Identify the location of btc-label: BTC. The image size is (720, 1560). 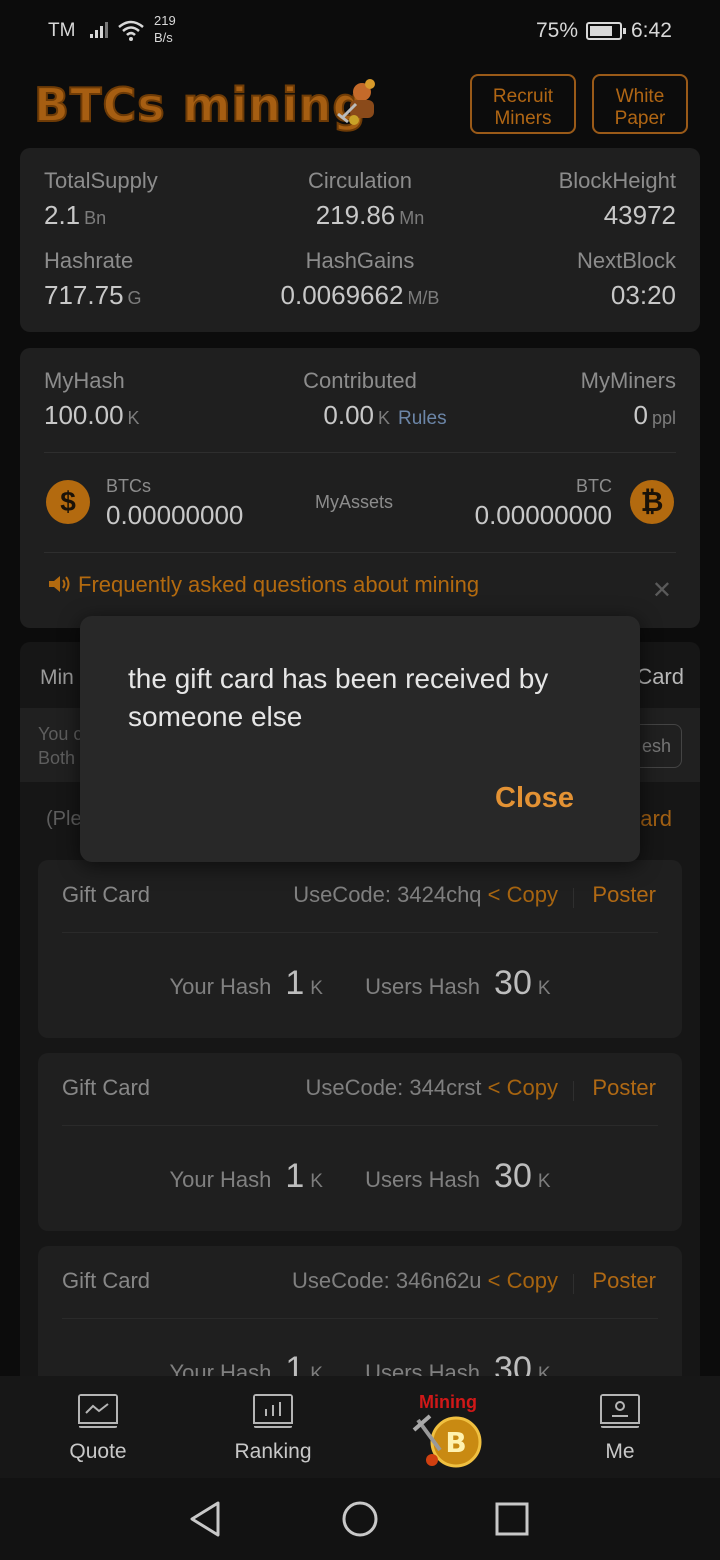
(594, 486).